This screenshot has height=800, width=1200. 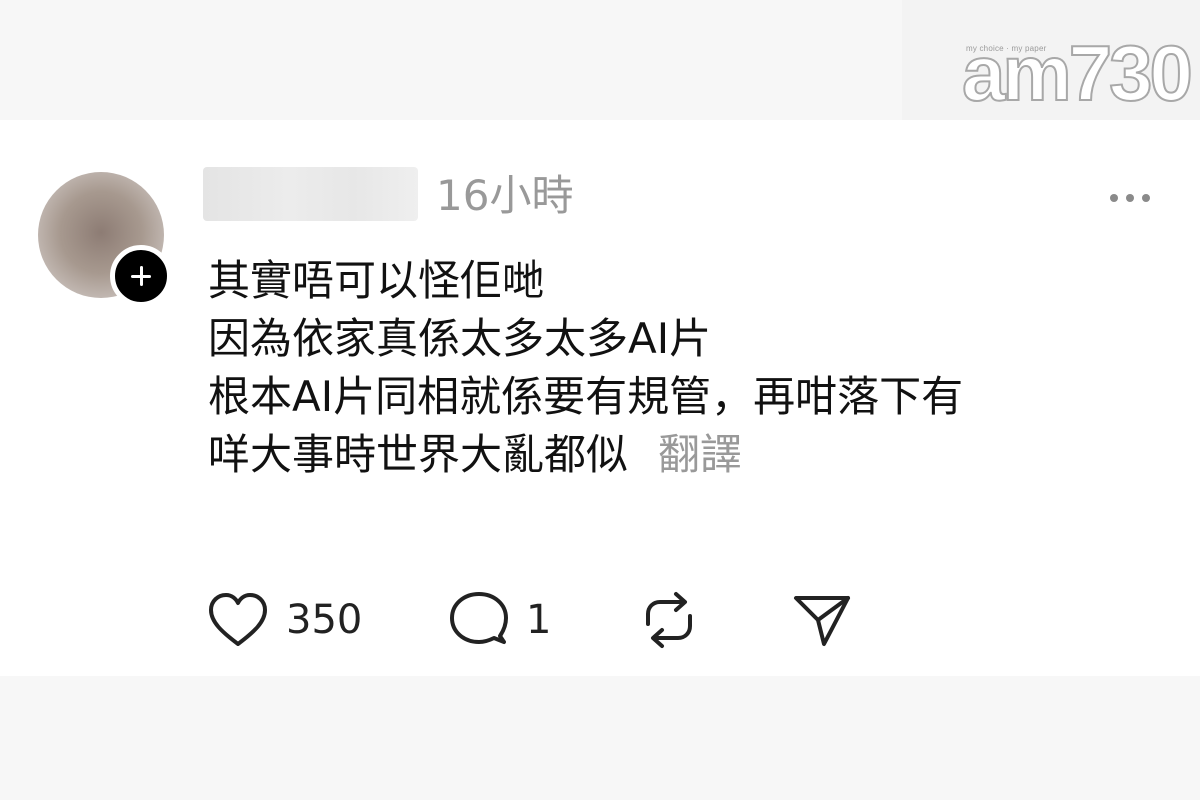 I want to click on follow-button, so click(x=141, y=276).